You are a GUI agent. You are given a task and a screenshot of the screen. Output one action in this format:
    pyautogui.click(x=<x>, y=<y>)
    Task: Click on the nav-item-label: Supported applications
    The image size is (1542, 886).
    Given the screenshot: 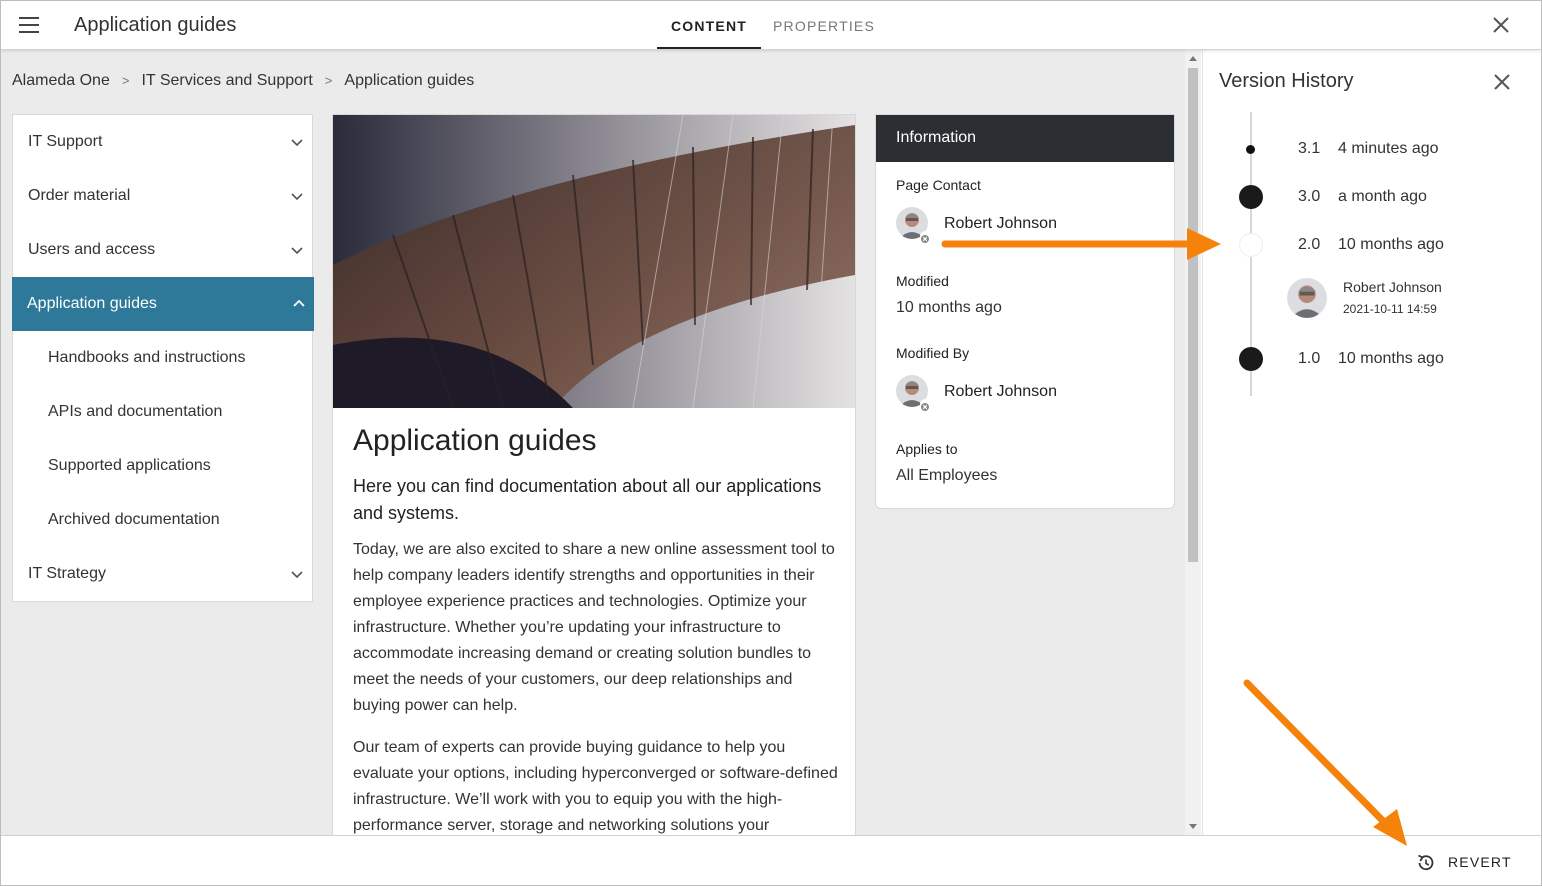 What is the action you would take?
    pyautogui.click(x=129, y=465)
    